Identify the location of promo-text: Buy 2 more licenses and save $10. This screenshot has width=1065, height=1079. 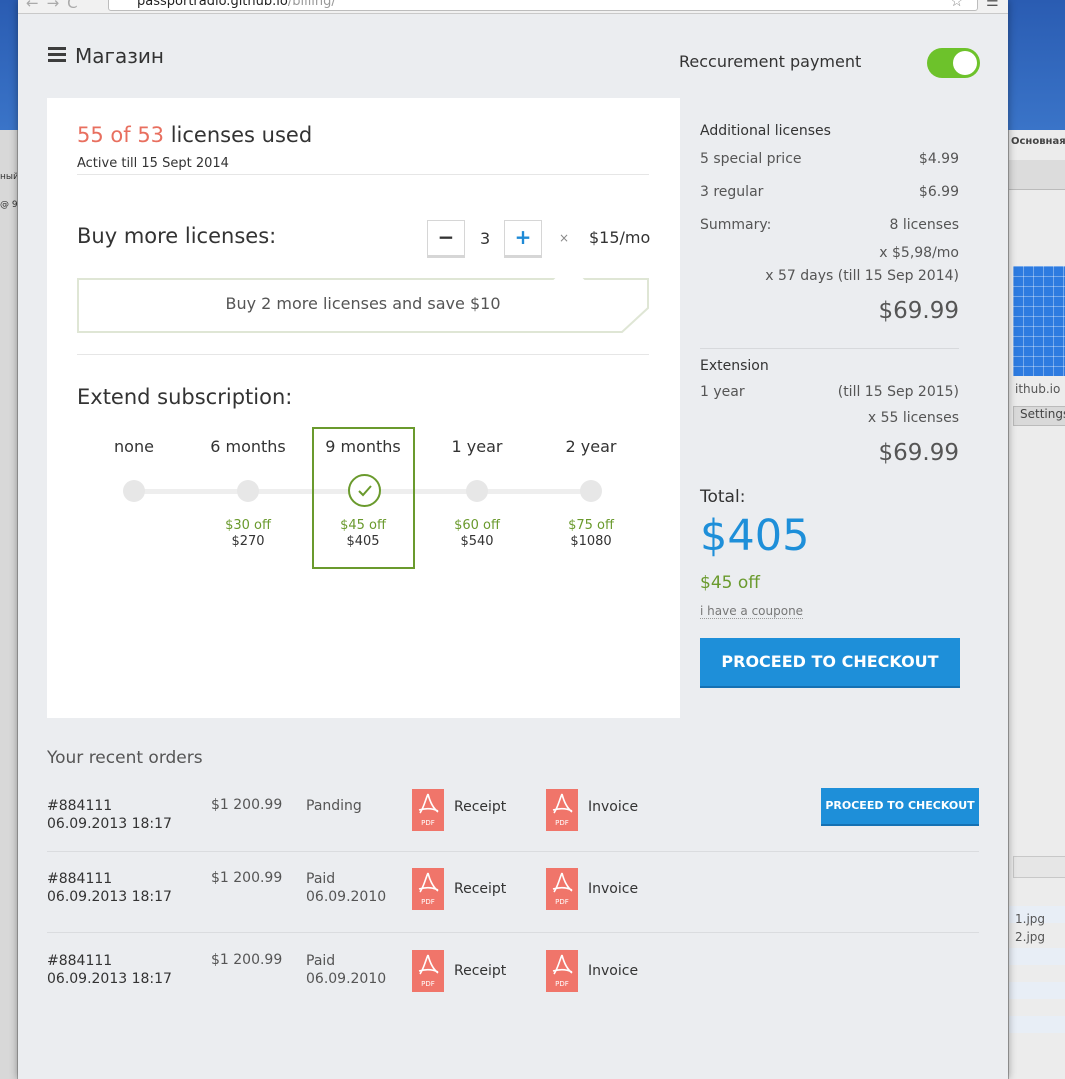
(363, 303).